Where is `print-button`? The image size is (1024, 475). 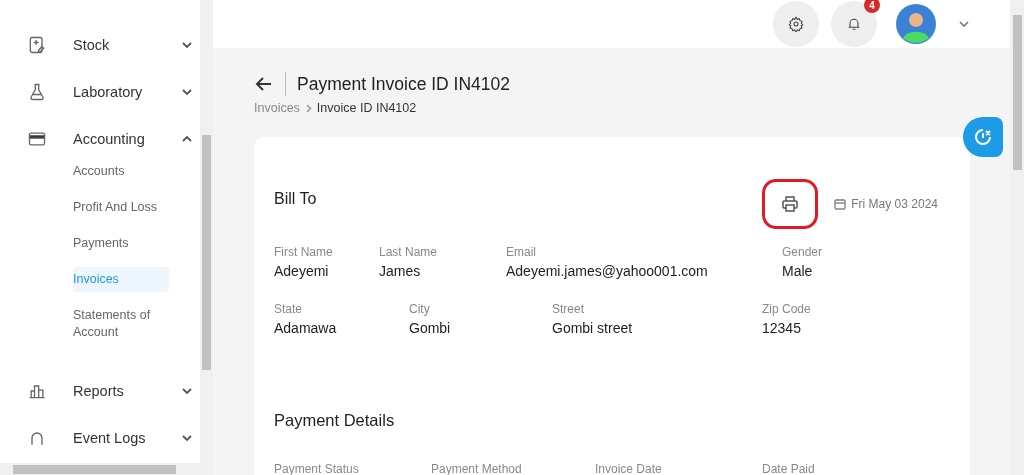
print-button is located at coordinates (790, 204).